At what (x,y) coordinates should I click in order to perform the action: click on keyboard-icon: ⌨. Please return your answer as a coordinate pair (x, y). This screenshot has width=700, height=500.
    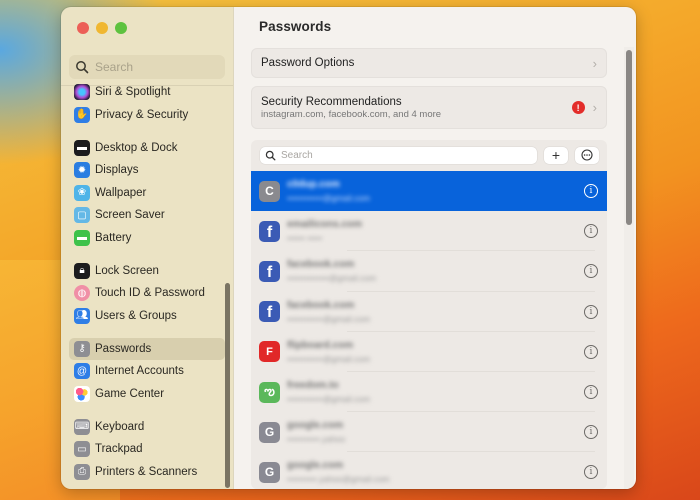
    Looking at the image, I should click on (82, 426).